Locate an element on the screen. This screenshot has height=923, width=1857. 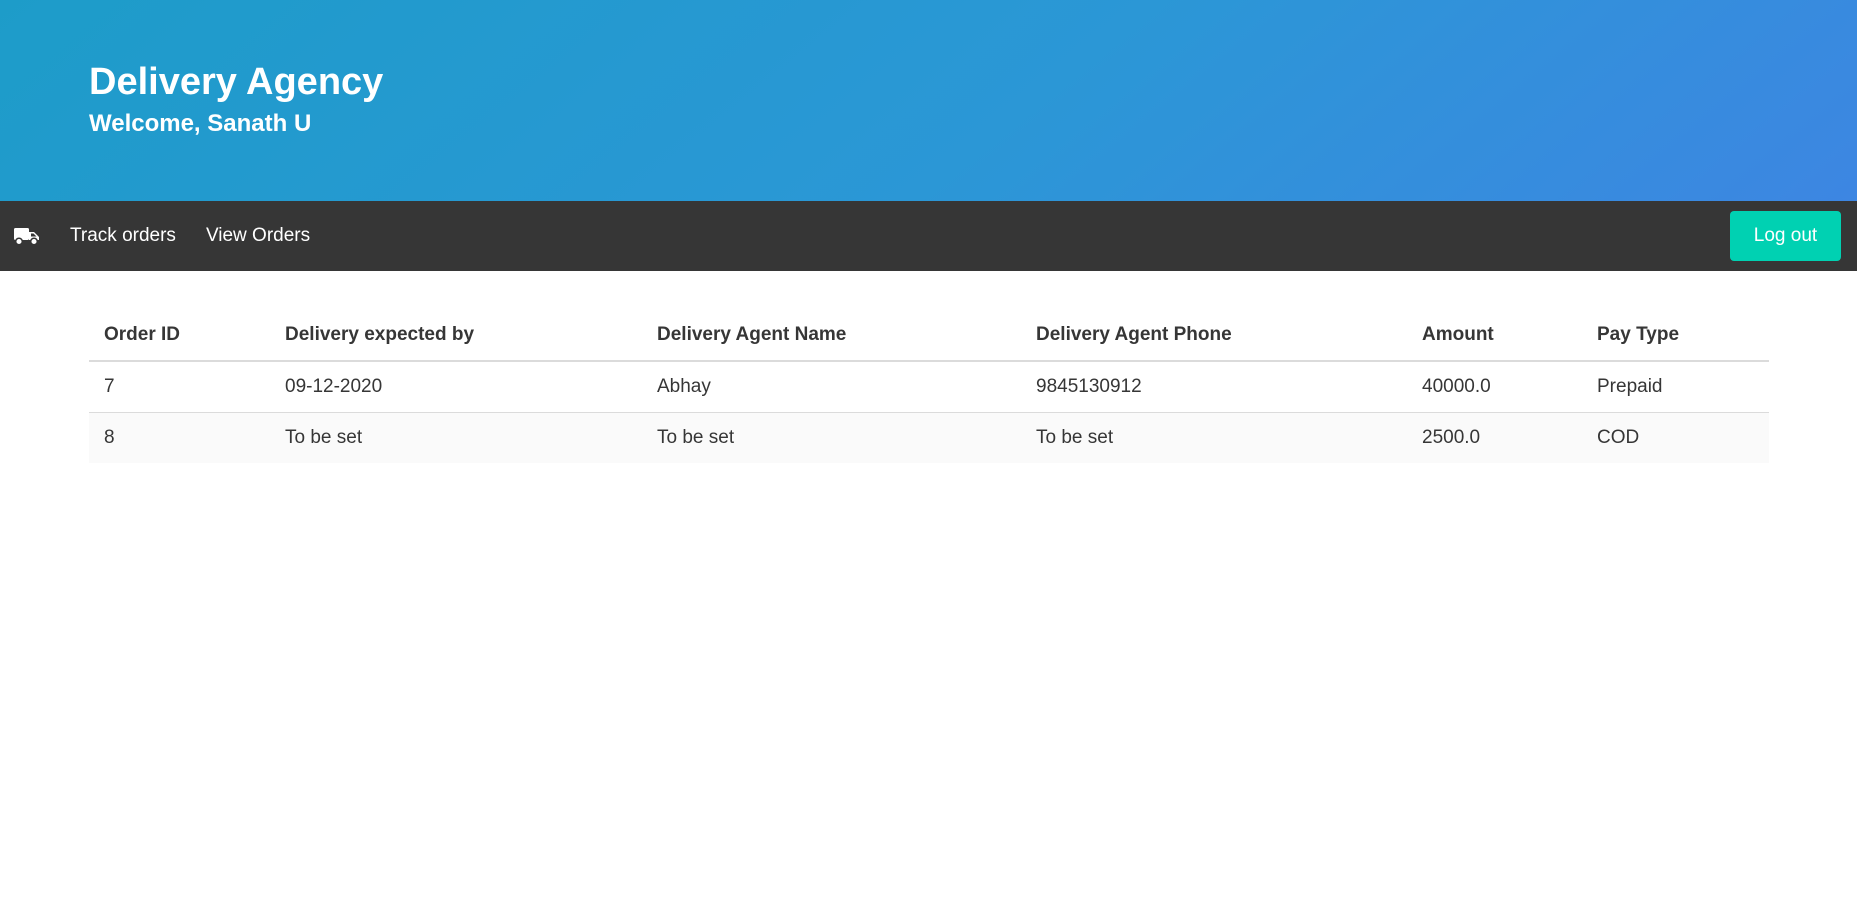
column-header-order-id: Order ID is located at coordinates (179, 336).